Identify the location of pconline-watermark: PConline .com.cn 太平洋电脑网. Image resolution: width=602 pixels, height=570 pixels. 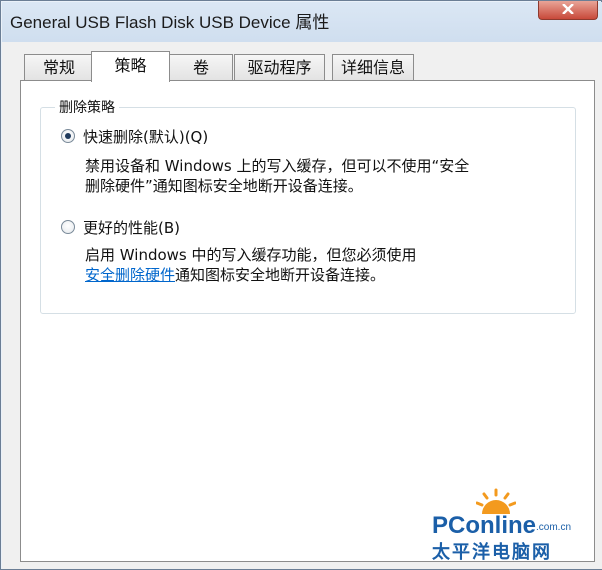
(517, 529).